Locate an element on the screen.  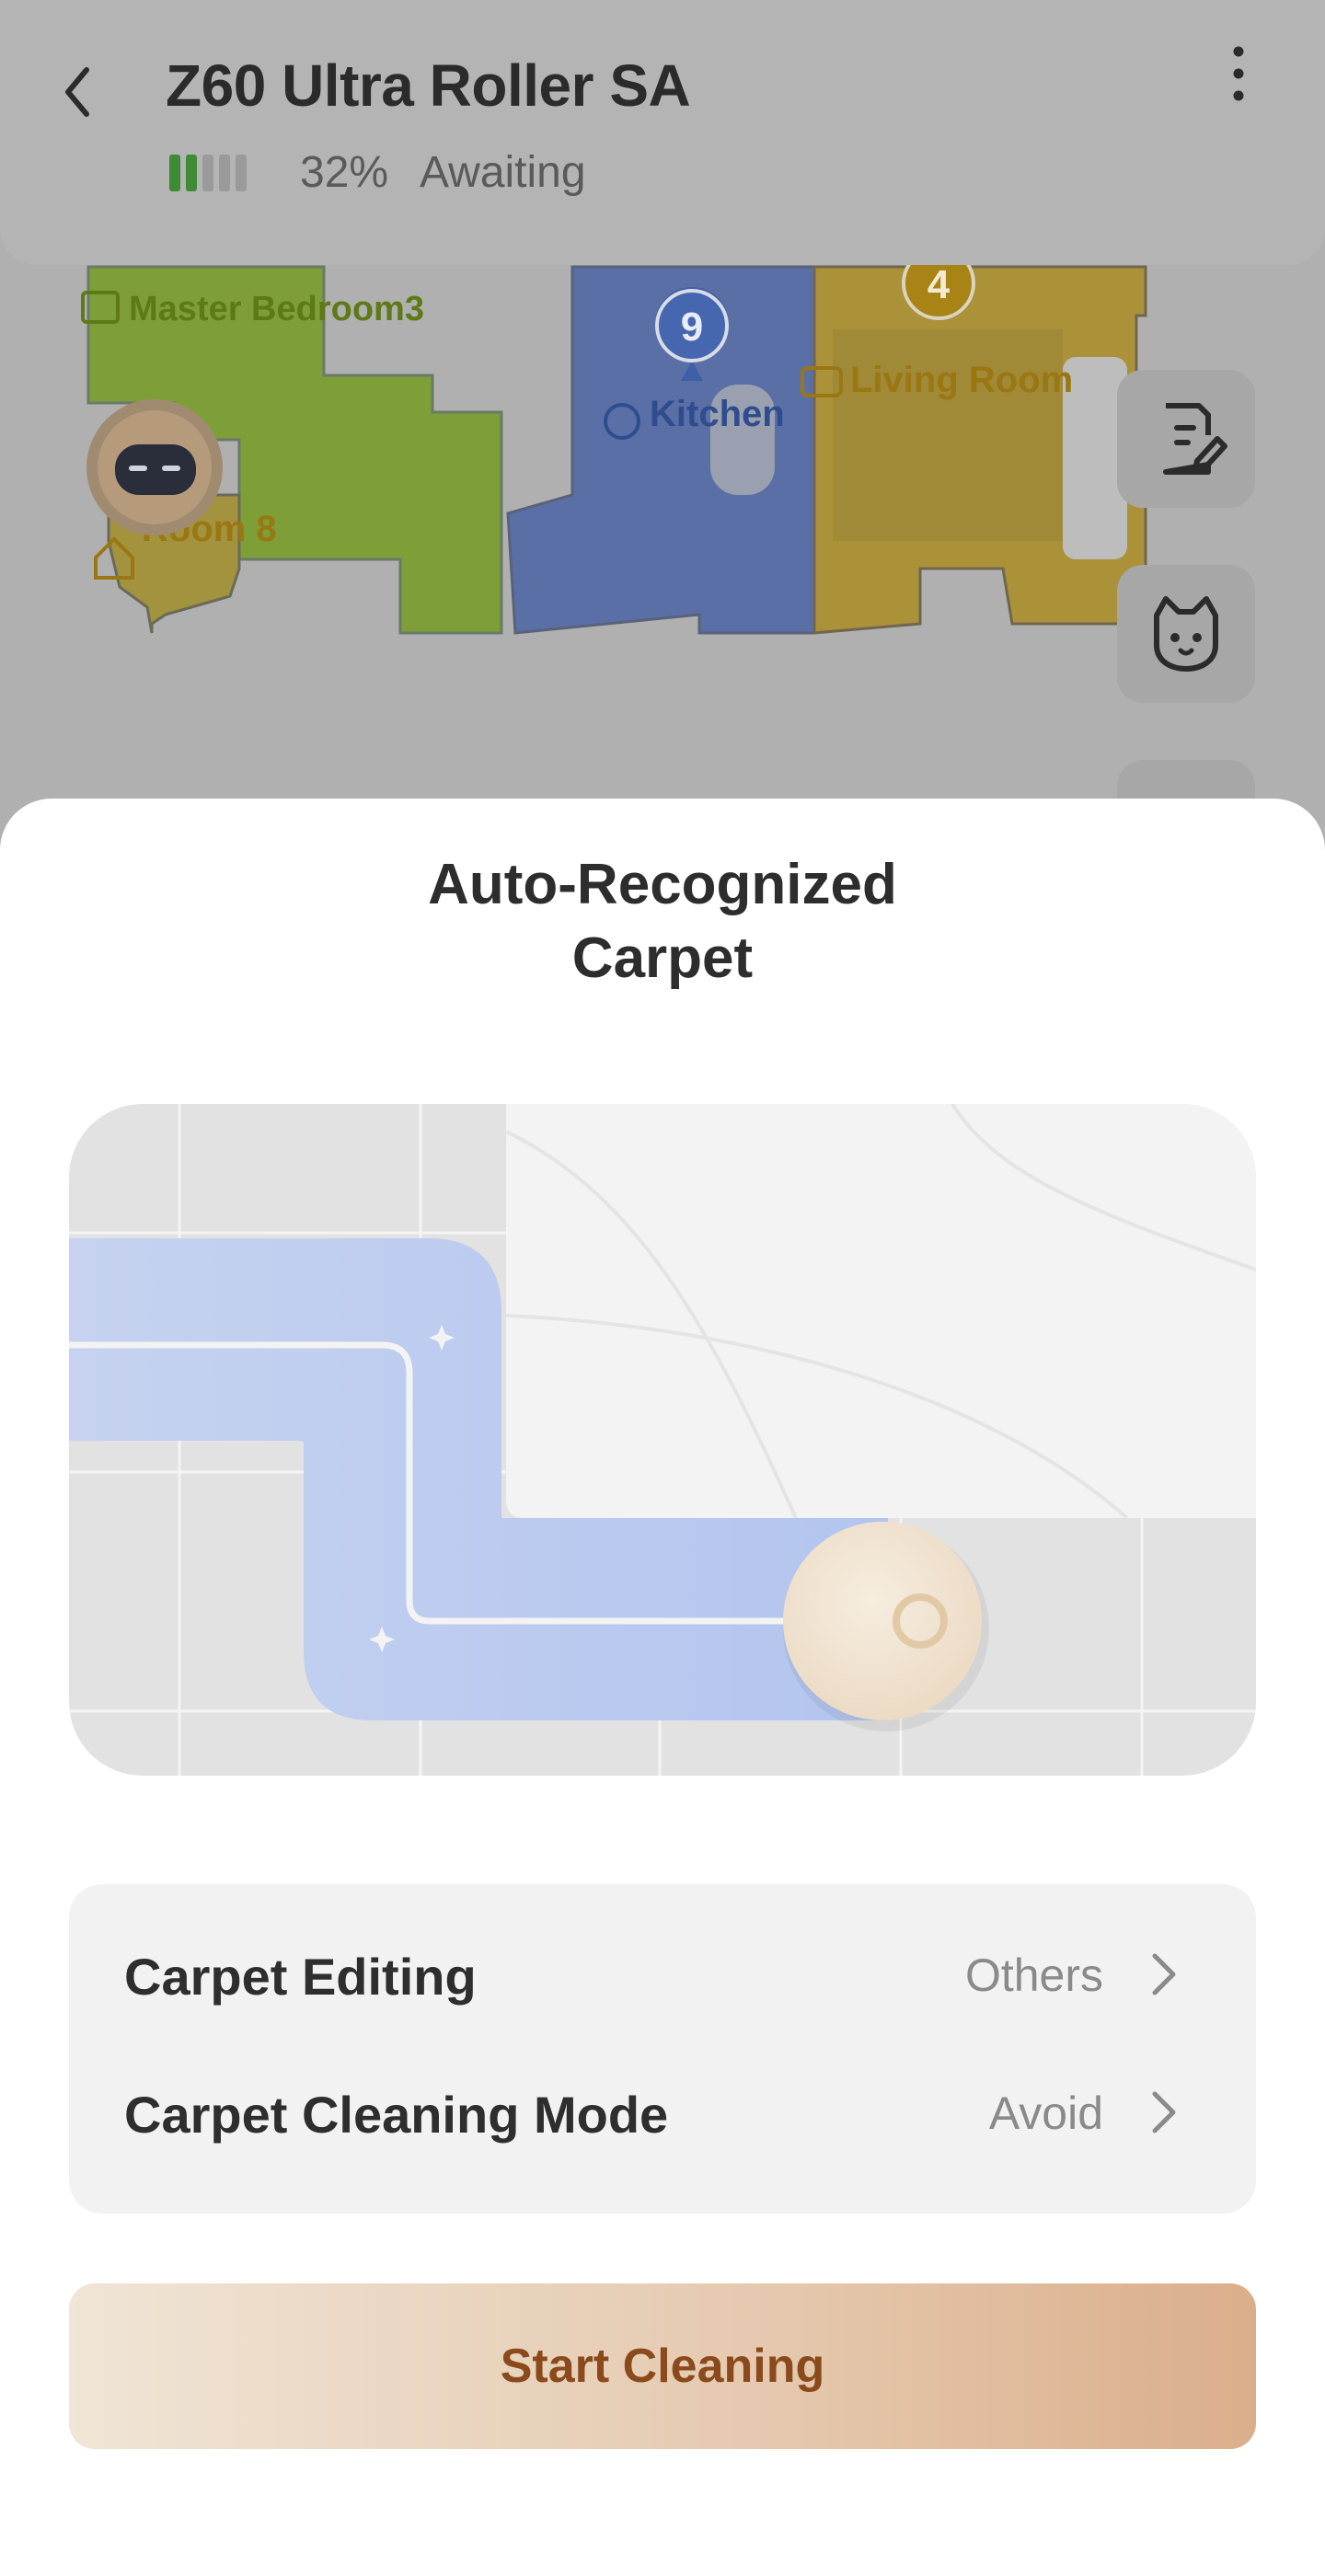
room-label-living: Living Room is located at coordinates (961, 380).